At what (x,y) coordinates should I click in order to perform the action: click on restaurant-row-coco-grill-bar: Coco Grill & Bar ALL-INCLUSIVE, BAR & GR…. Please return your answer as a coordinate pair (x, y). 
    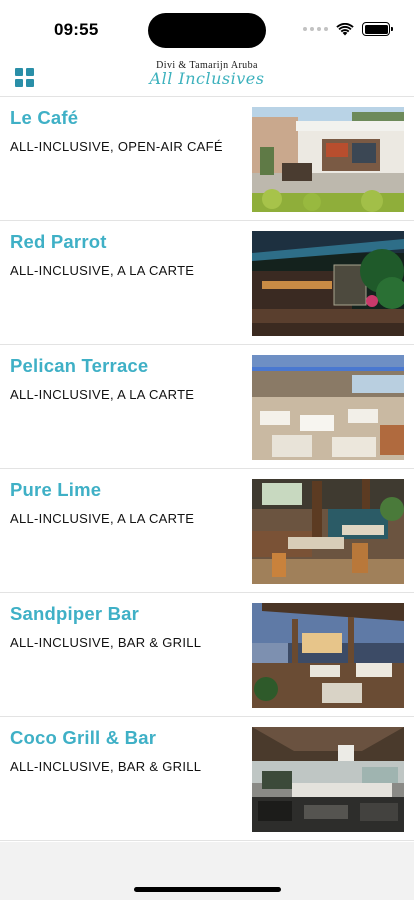
    Looking at the image, I should click on (207, 779).